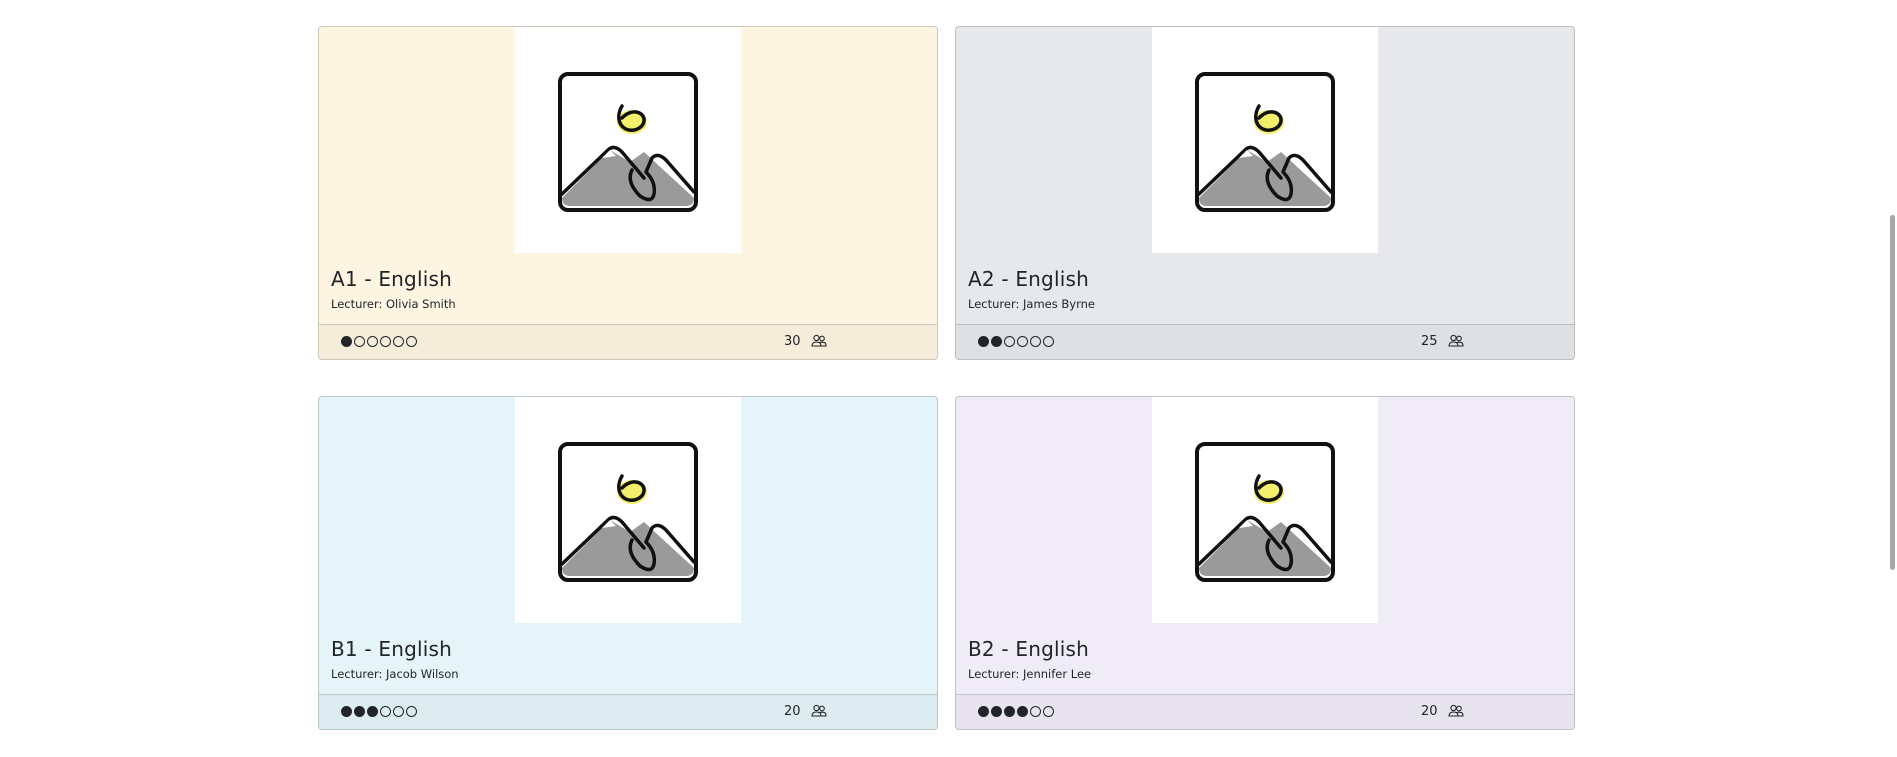 This screenshot has width=1897, height=757. What do you see at coordinates (1892, 392) in the screenshot?
I see `scrollbar-thumb` at bounding box center [1892, 392].